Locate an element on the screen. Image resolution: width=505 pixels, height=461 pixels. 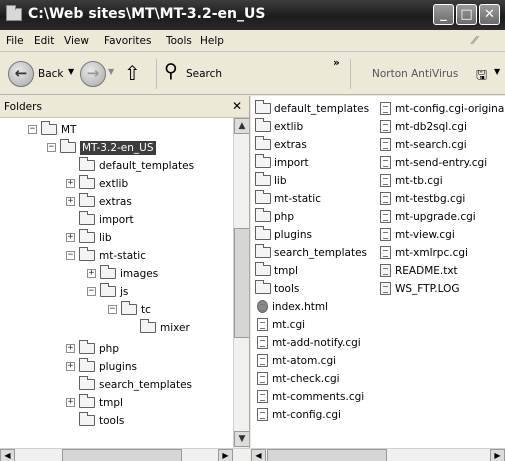
folders-vertical-scrollbar: ▲ ▼ is located at coordinates (241, 283).